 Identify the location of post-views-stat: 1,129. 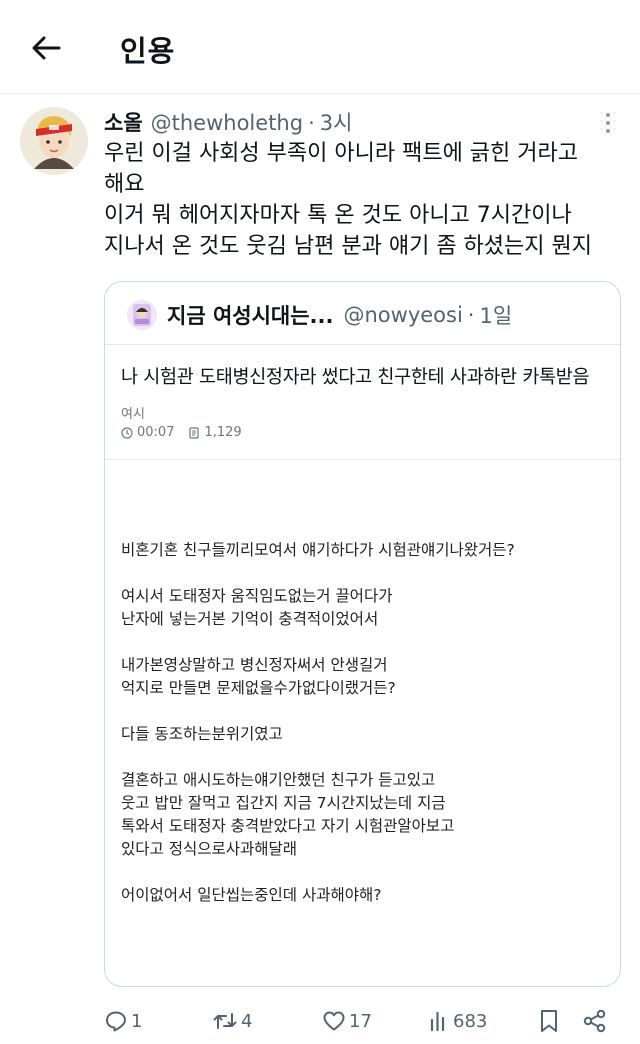
(215, 432).